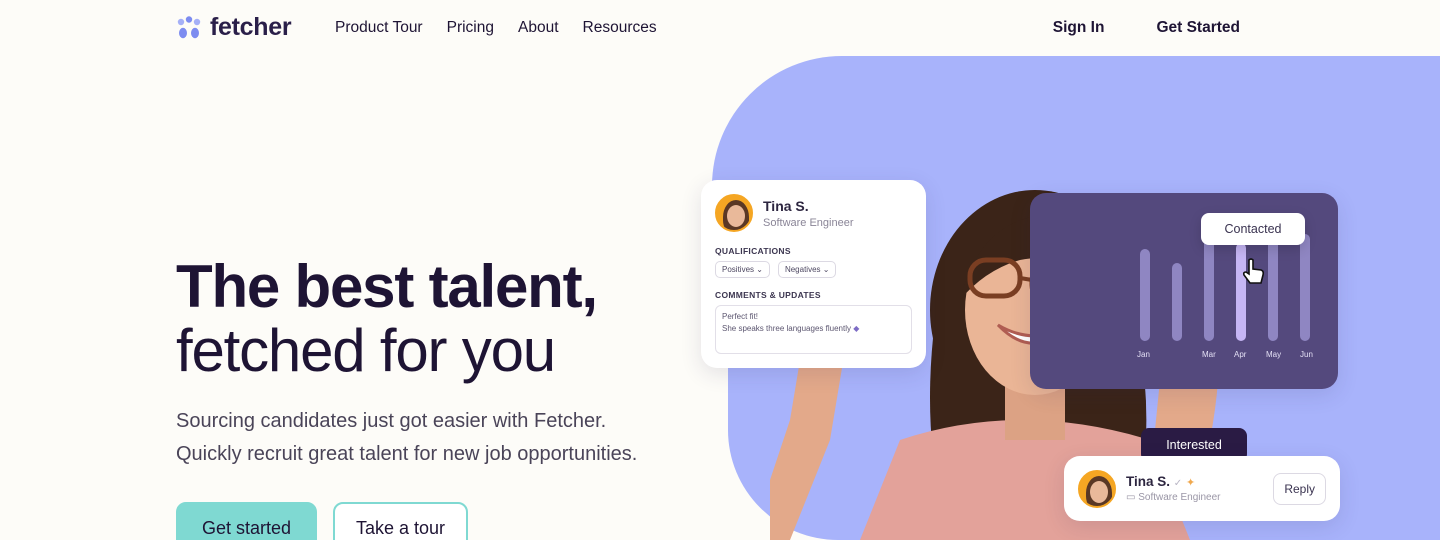 The height and width of the screenshot is (540, 1440). What do you see at coordinates (1253, 229) in the screenshot?
I see `contacted-tooltip: Contacted` at bounding box center [1253, 229].